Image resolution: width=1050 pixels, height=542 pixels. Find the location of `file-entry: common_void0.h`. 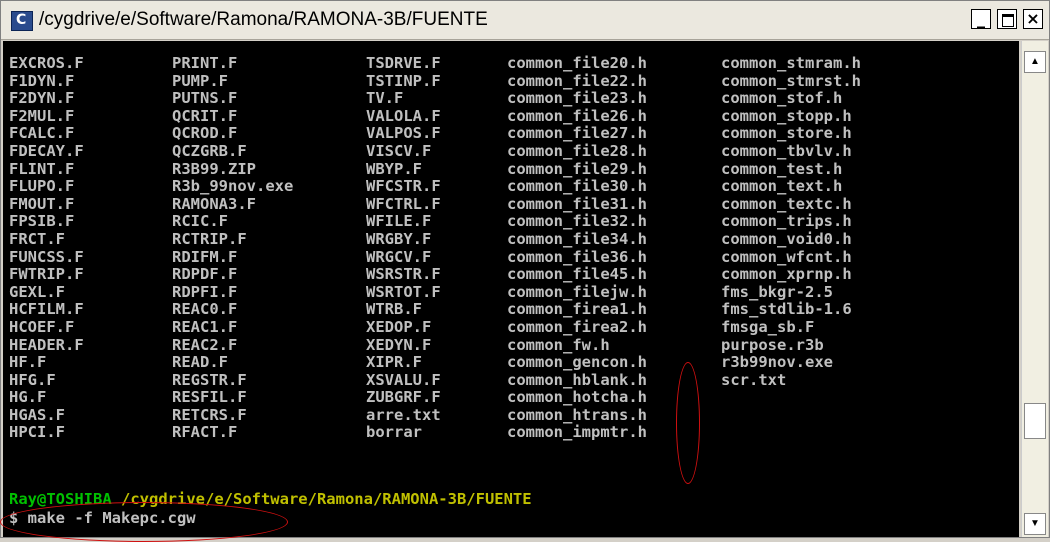

file-entry: common_void0.h is located at coordinates (786, 238).